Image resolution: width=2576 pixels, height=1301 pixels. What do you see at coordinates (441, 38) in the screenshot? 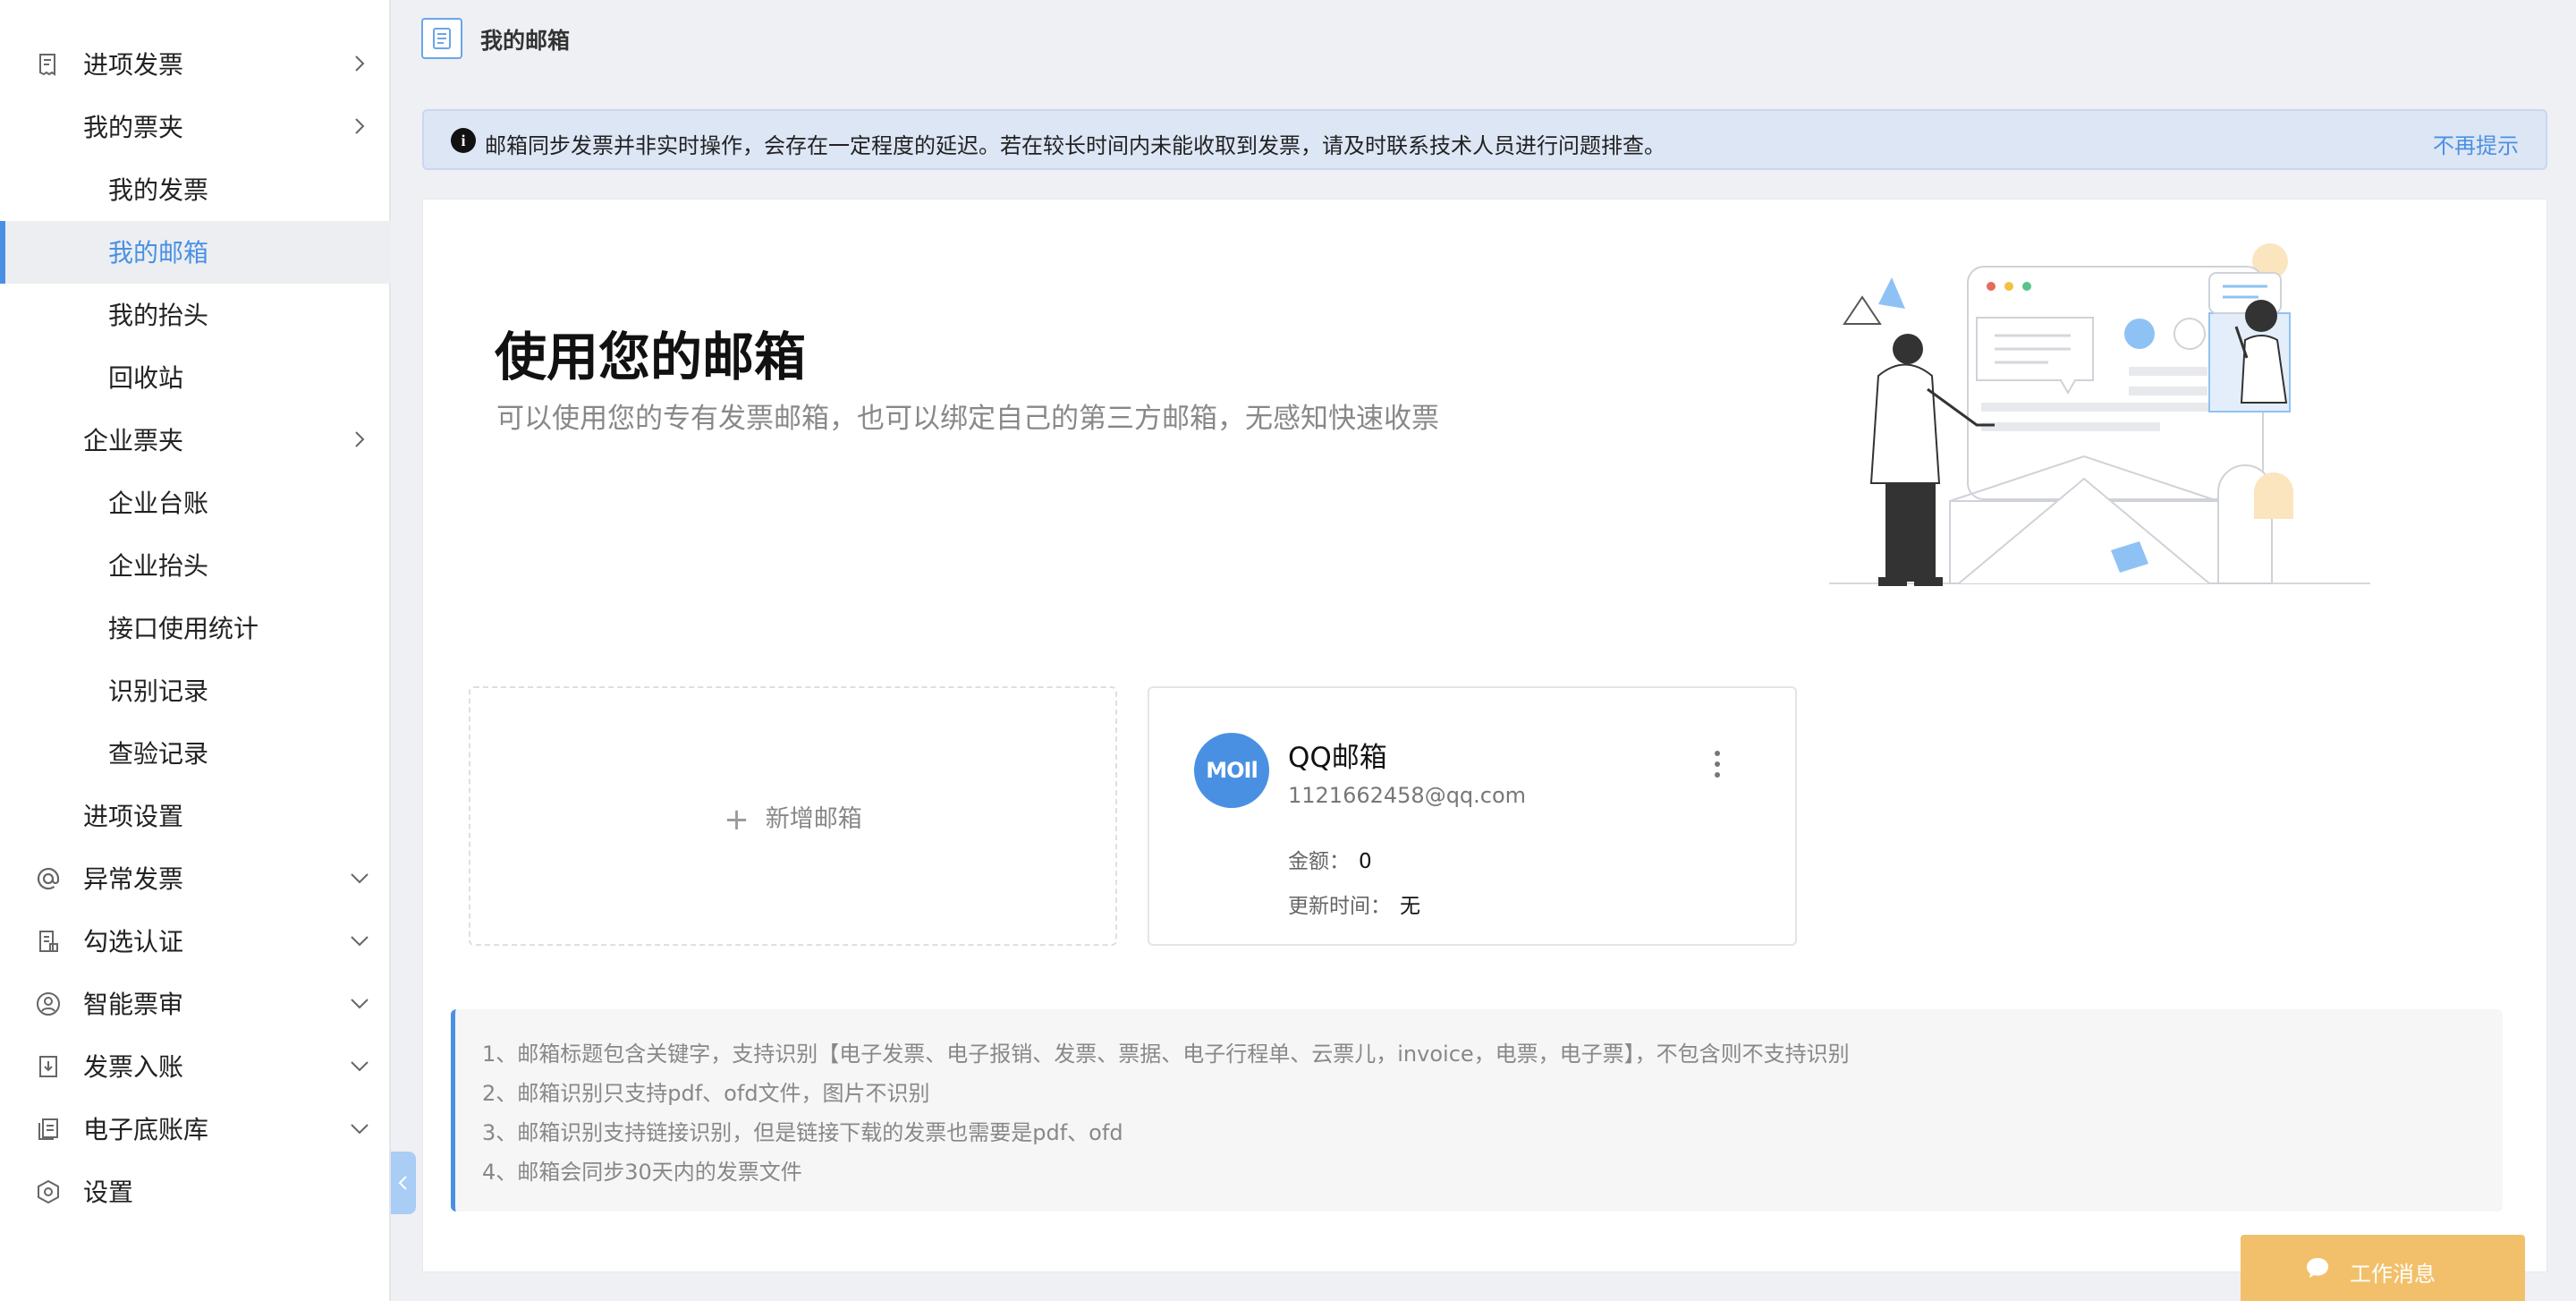
I see `document-icon` at bounding box center [441, 38].